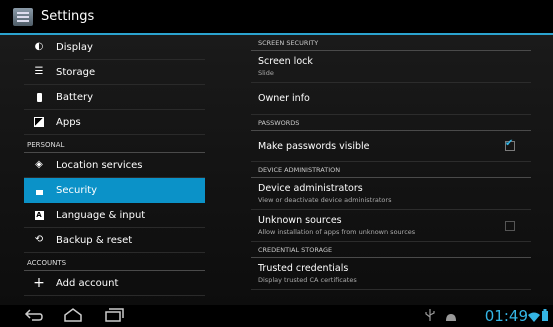 Image resolution: width=553 pixels, height=327 pixels. What do you see at coordinates (76, 72) in the screenshot?
I see `header-item-label: Storage` at bounding box center [76, 72].